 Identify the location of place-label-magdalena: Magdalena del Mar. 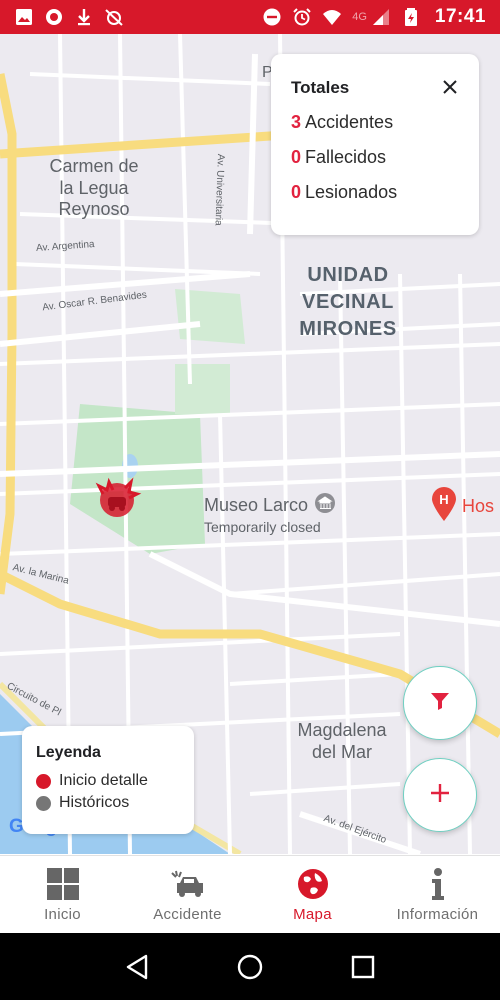
(342, 741).